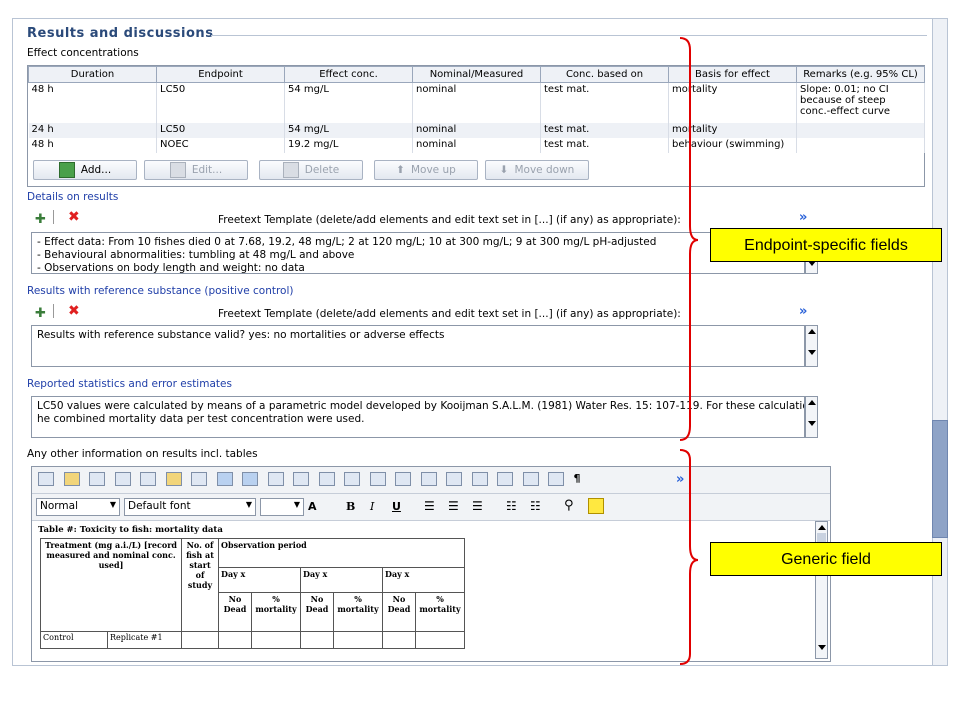 This screenshot has height=720, width=960. What do you see at coordinates (940, 479) in the screenshot?
I see `main-scroll-thumb` at bounding box center [940, 479].